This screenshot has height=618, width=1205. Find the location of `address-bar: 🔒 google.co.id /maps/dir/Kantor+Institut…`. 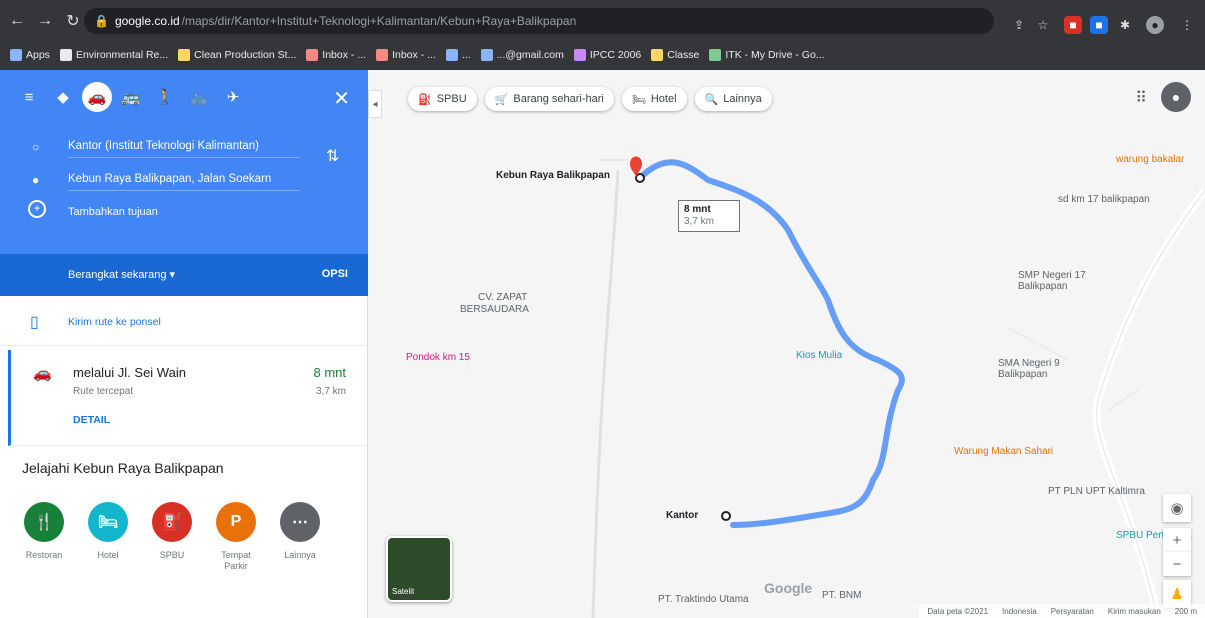

address-bar: 🔒 google.co.id /maps/dir/Kantor+Institut… is located at coordinates (539, 21).